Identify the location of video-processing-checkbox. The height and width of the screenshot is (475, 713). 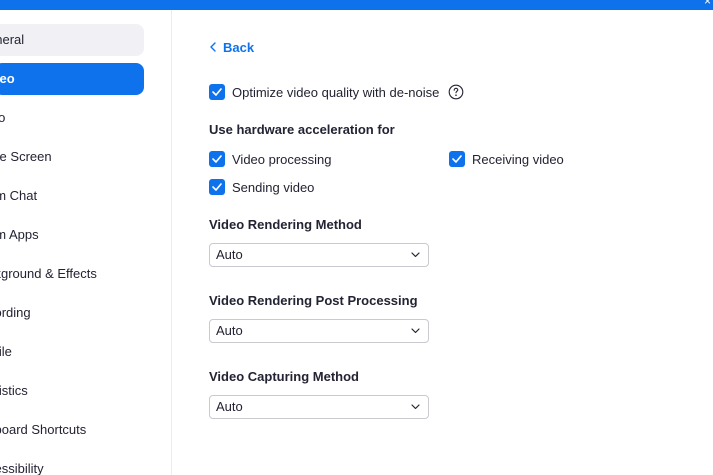
(217, 159).